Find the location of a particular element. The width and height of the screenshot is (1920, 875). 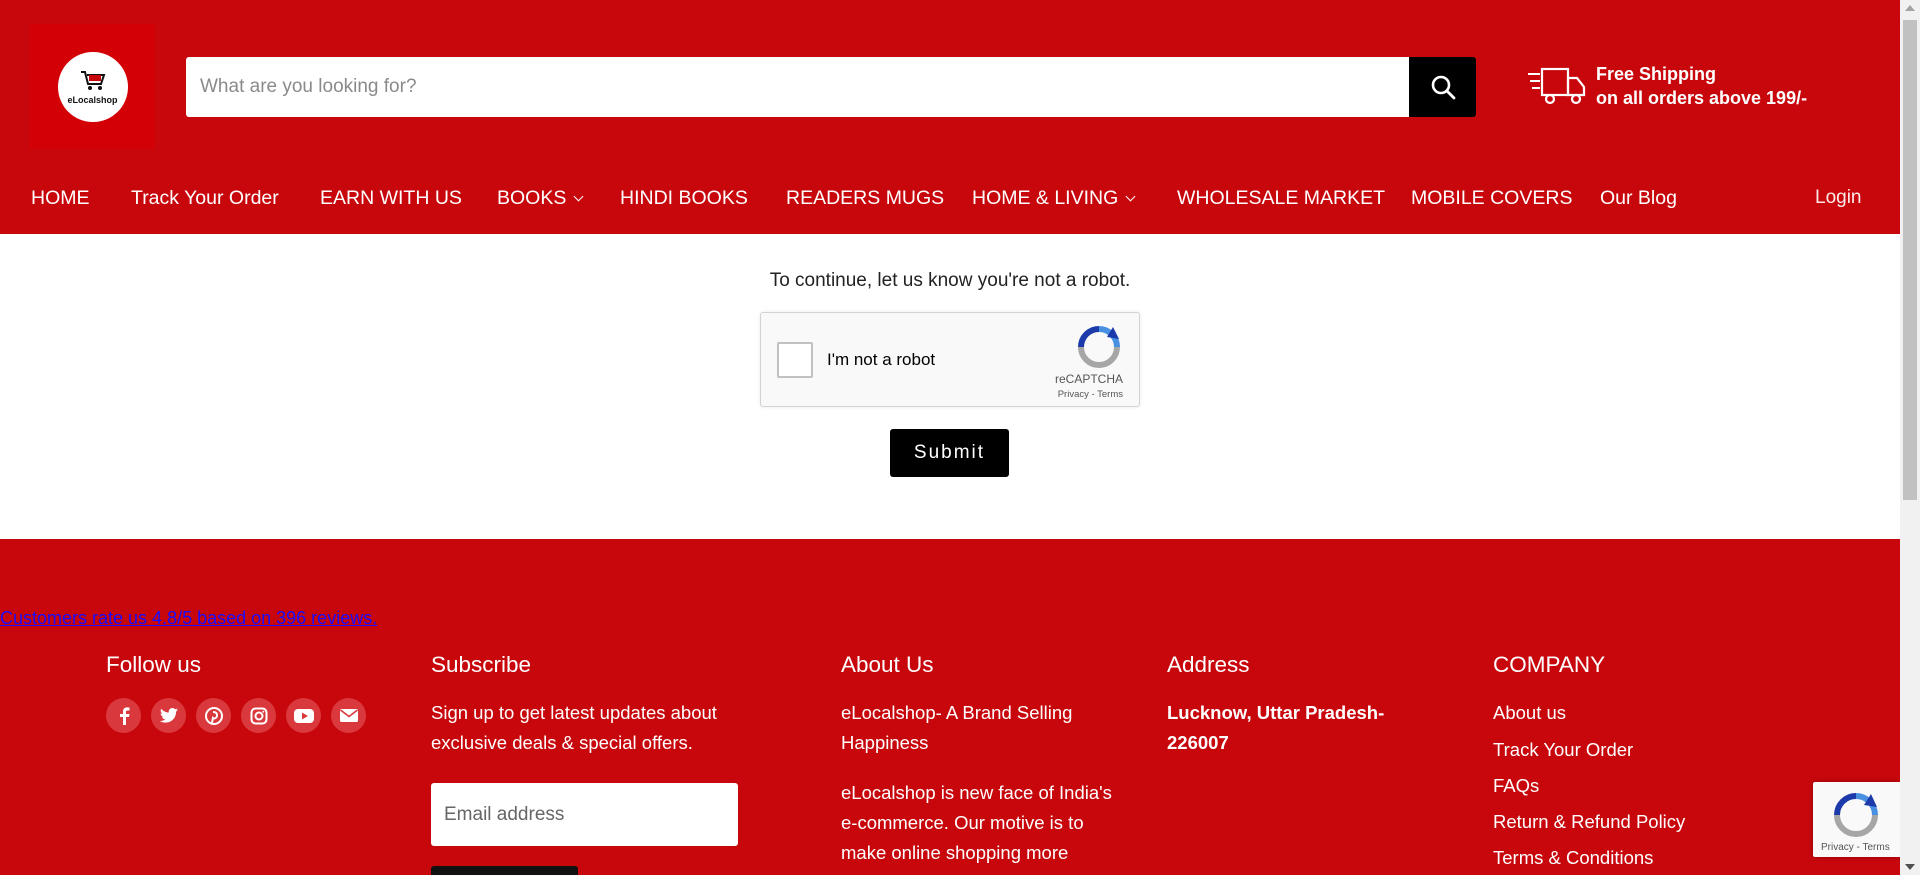

subscribe-button is located at coordinates (504, 870).